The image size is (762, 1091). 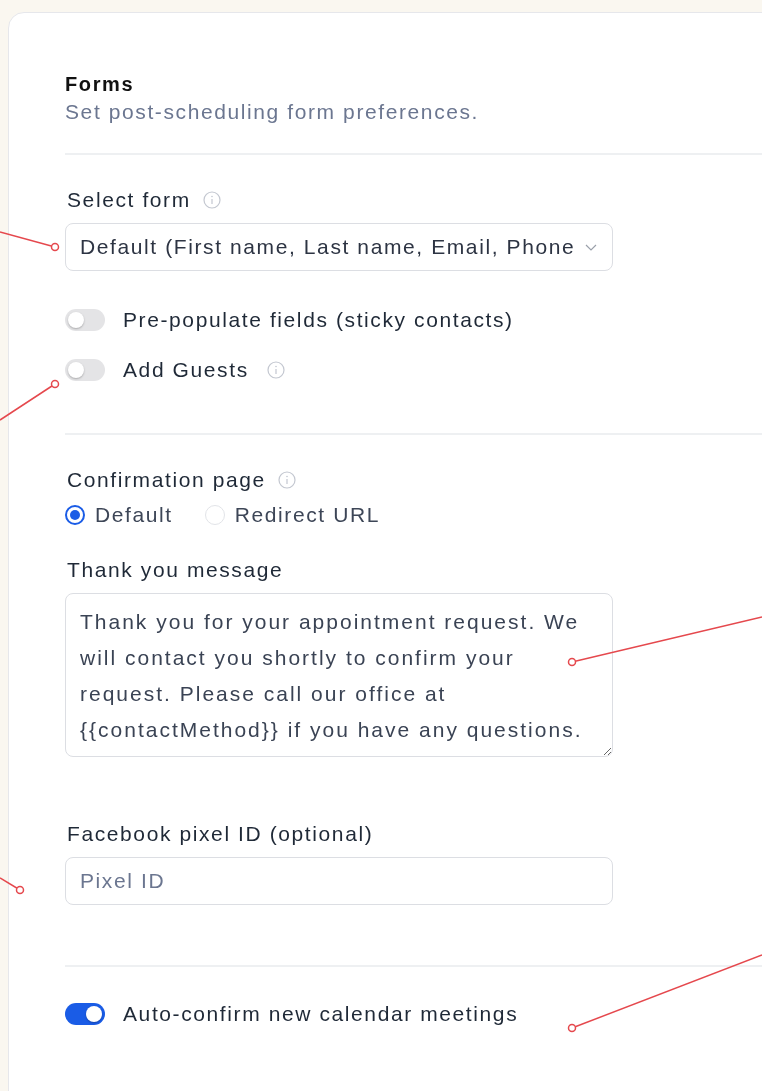 What do you see at coordinates (339, 675) in the screenshot?
I see `message-field: Thank you for your appointment request. We will contact you shortly to confirm your request. Please call our office at {{contactMethod}} if you have any questions.` at bounding box center [339, 675].